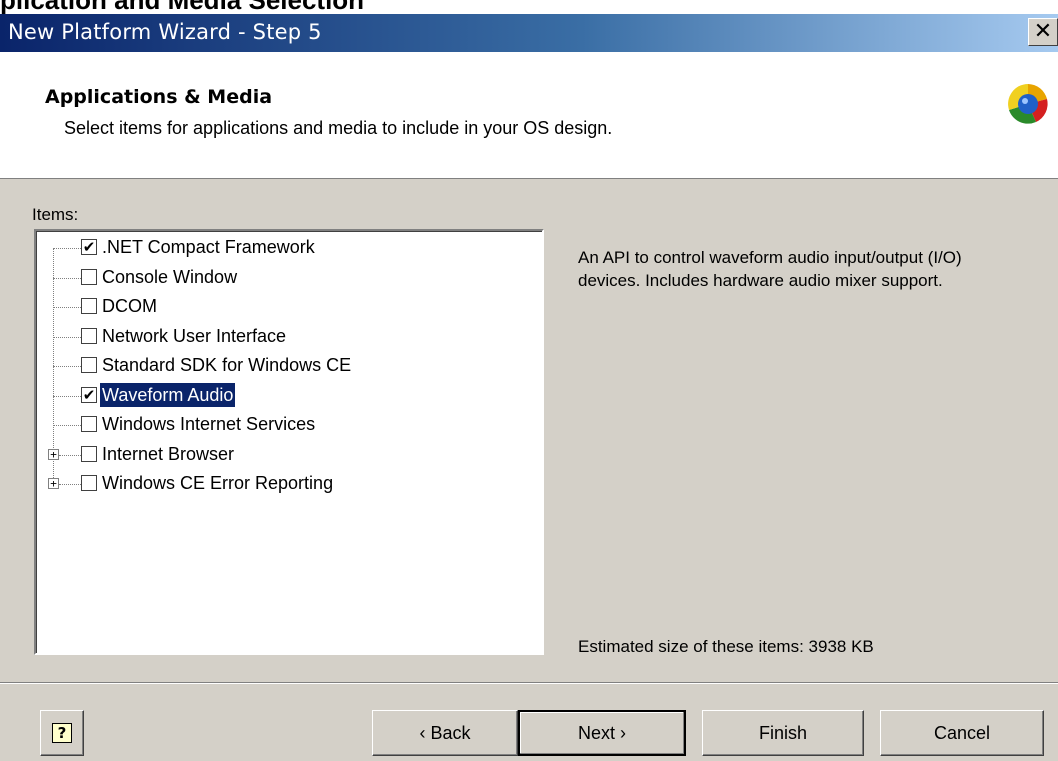 This screenshot has height=761, width=1058. Describe the element at coordinates (286, 307) in the screenshot. I see `tree-item: DCOM` at that location.